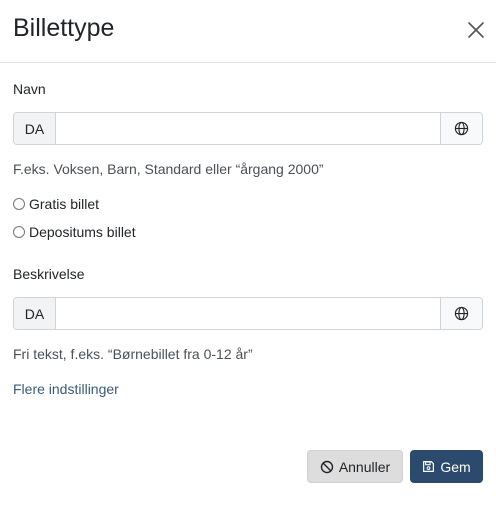 This screenshot has width=496, height=520. Describe the element at coordinates (455, 466) in the screenshot. I see `save-label: Gem` at that location.